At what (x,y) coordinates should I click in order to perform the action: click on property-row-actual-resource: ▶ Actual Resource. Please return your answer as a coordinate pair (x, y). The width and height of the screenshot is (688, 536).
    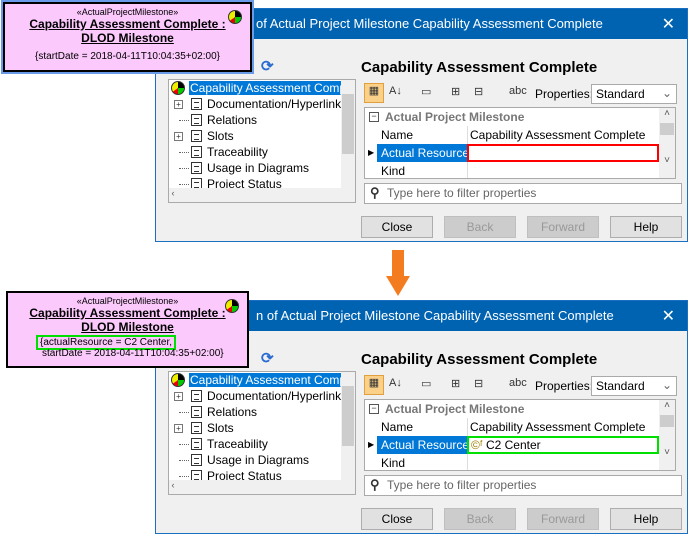
    Looking at the image, I should click on (520, 153).